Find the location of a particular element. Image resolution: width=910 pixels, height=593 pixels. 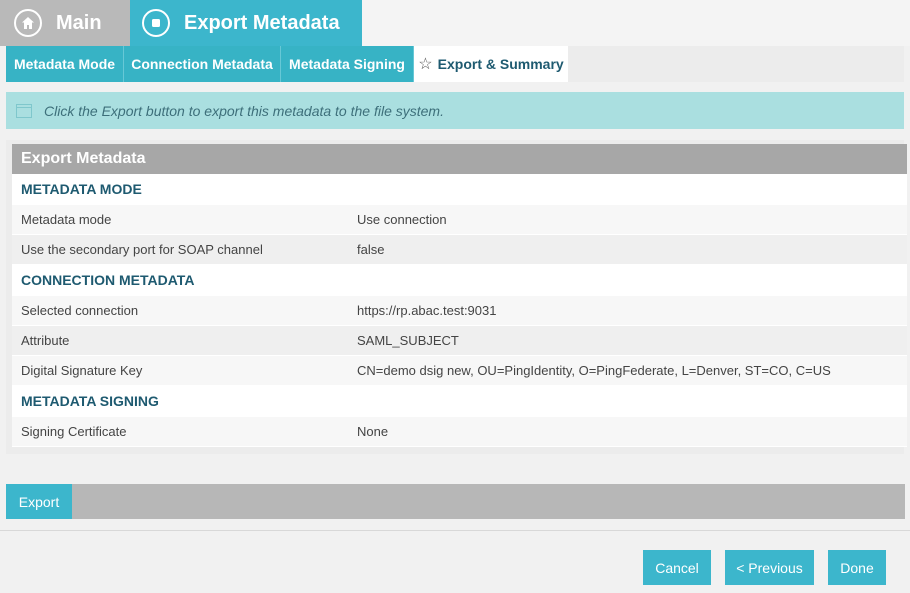

row-value: Use connection is located at coordinates (402, 219).